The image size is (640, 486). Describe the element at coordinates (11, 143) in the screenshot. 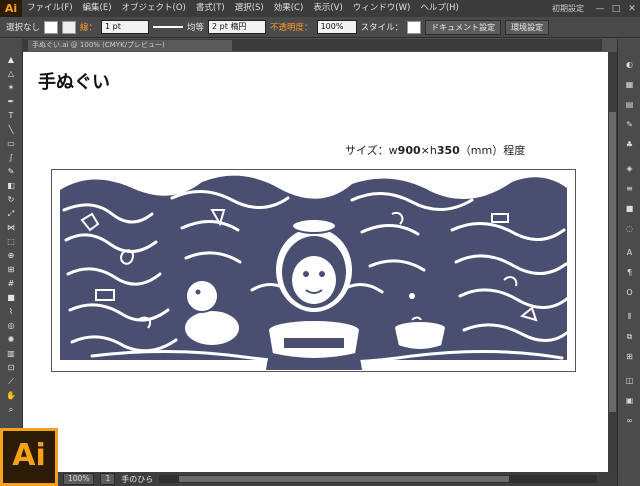

I see `rectangle-tool-icon: ▭` at that location.